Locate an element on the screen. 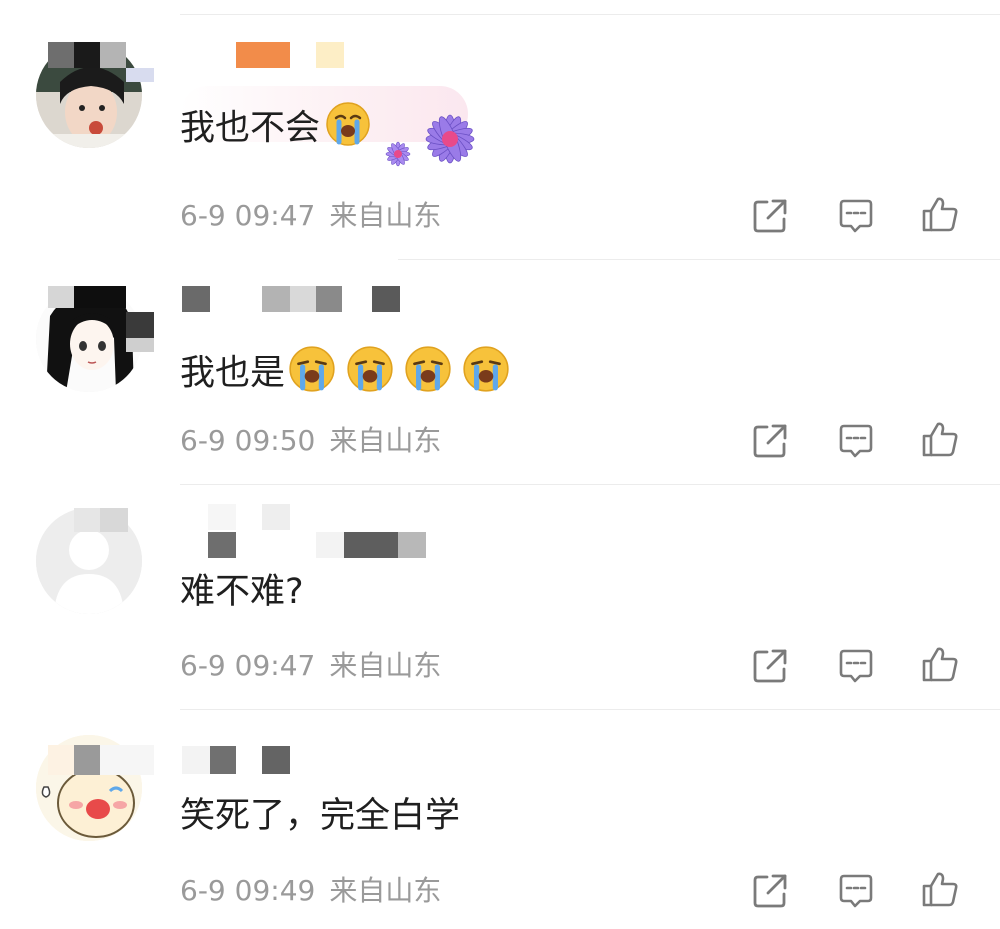 The image size is (1000, 929). purple-flower-sticker-icon is located at coordinates (433, 139).